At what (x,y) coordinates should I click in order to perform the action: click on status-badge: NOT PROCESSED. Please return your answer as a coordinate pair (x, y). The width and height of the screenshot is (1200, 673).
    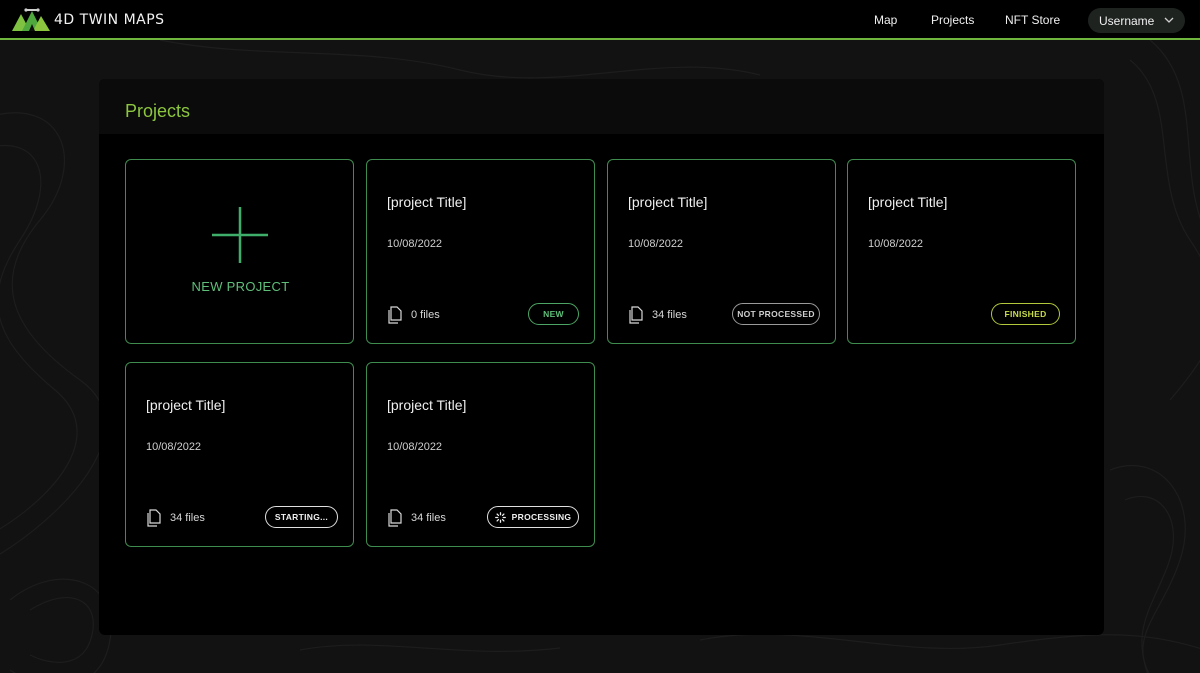
    Looking at the image, I should click on (776, 314).